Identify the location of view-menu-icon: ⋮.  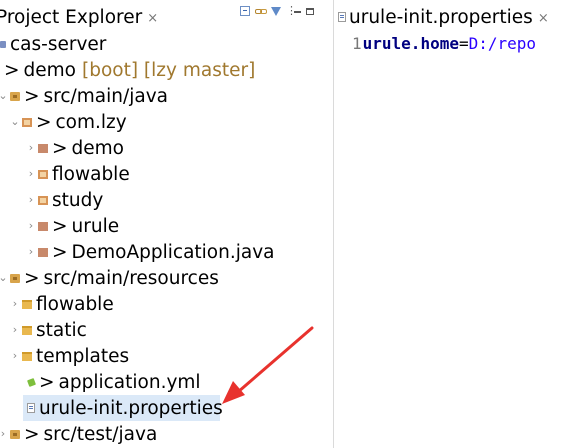
(291, 10).